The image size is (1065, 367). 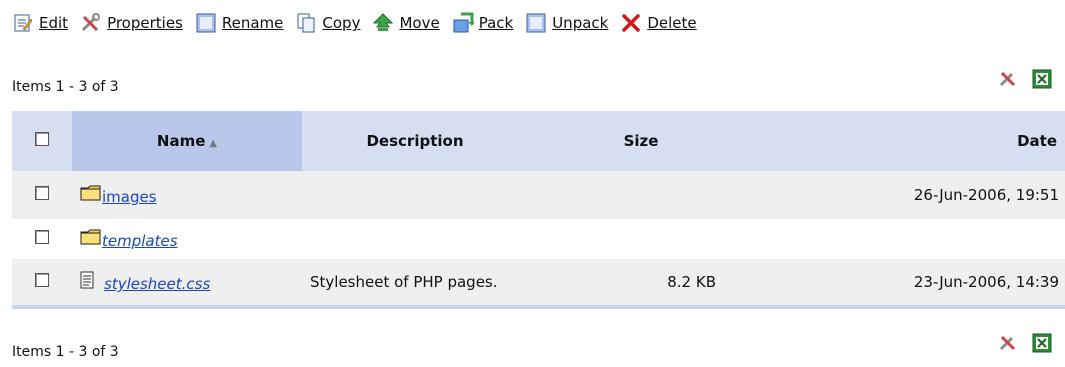 I want to click on select-all-cell, so click(x=42, y=141).